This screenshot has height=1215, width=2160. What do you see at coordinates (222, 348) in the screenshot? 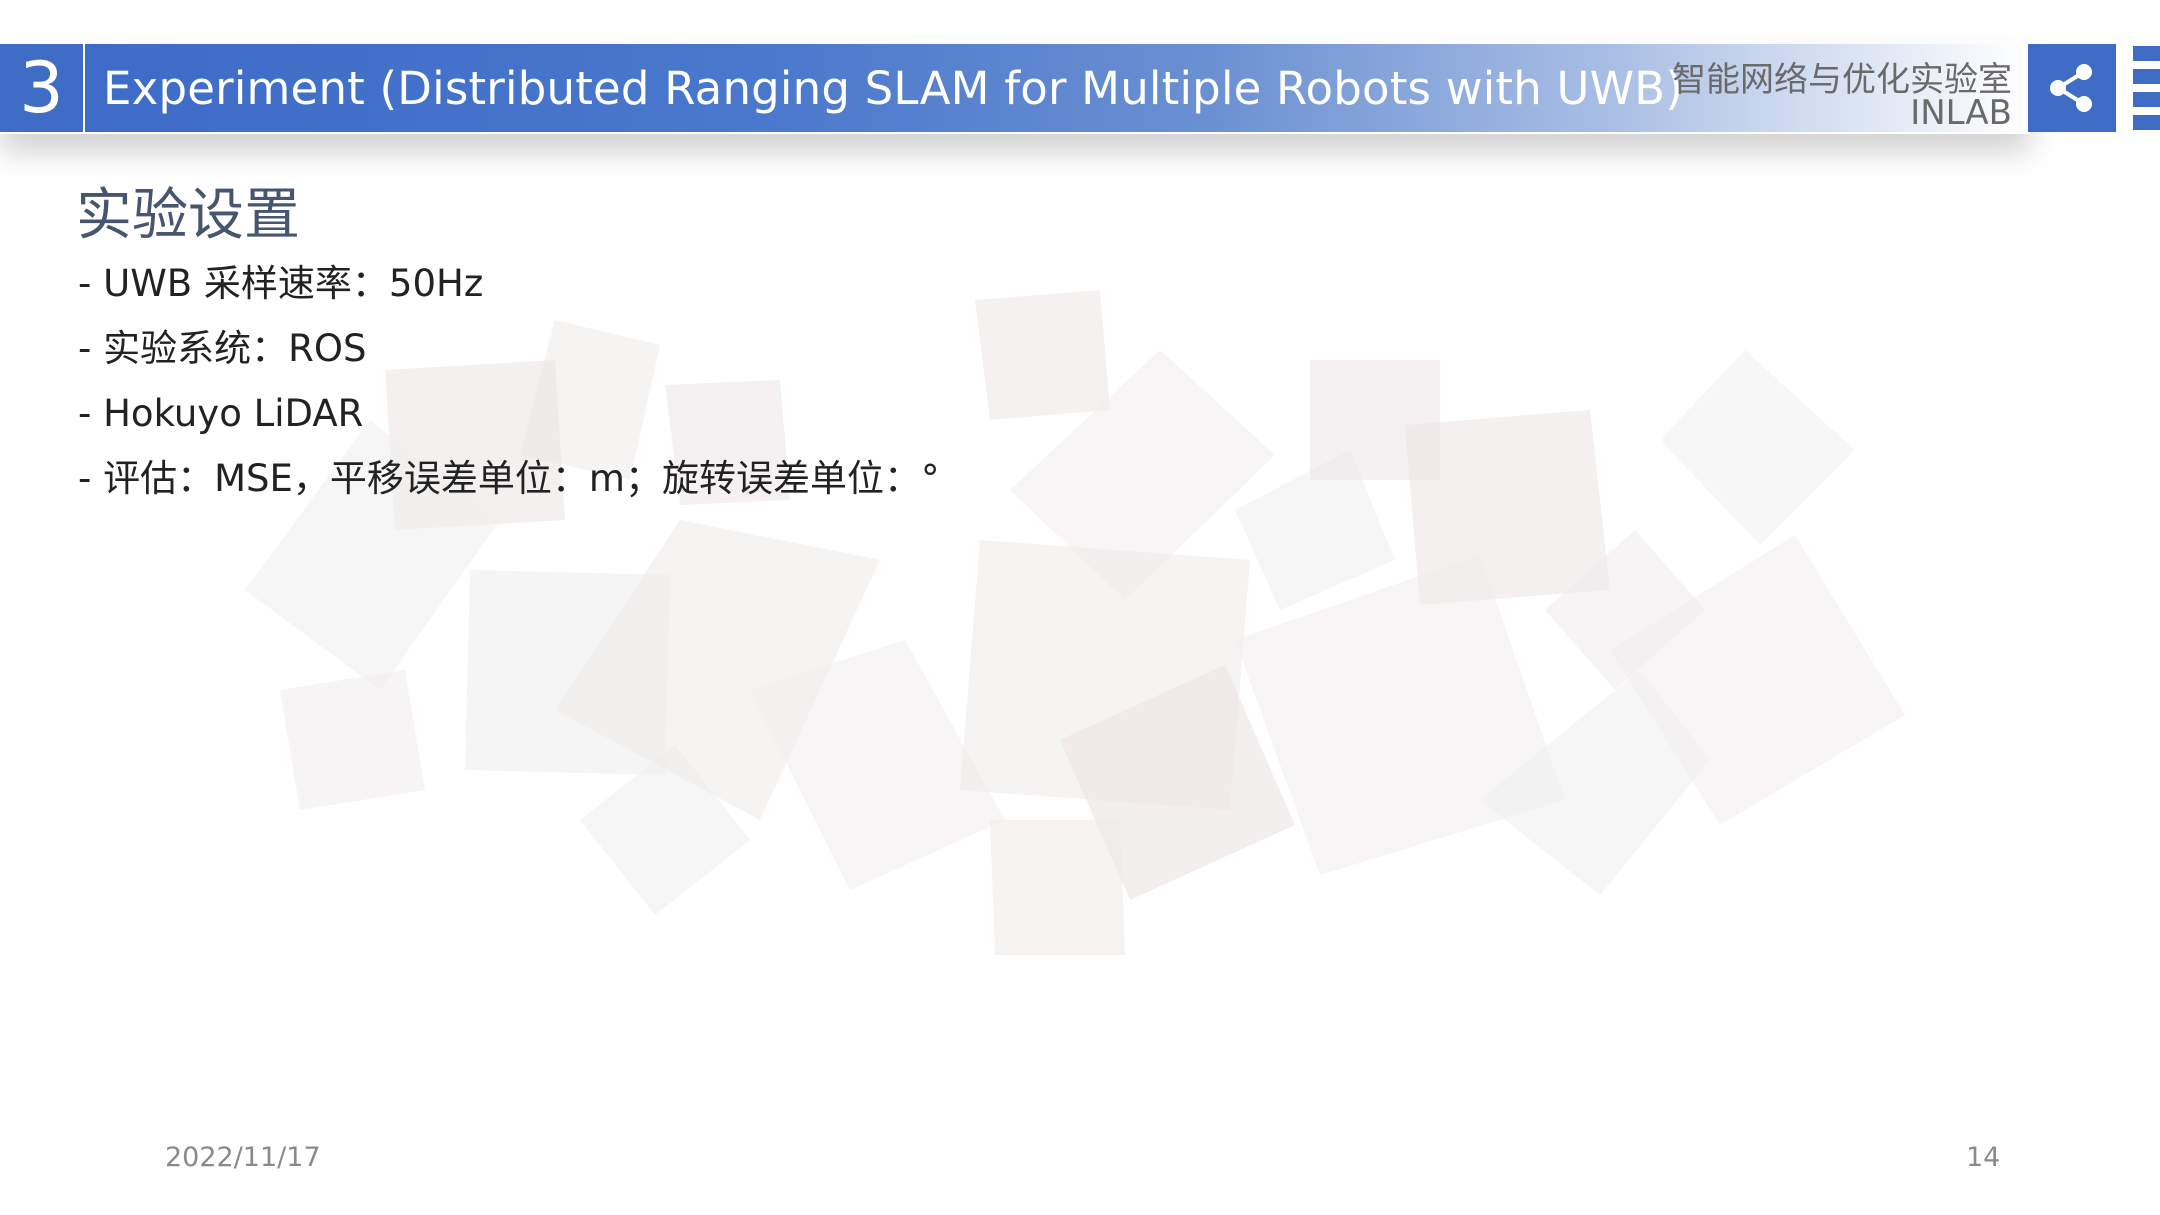
I see `bullet-item: - 实验系统：ROS` at bounding box center [222, 348].